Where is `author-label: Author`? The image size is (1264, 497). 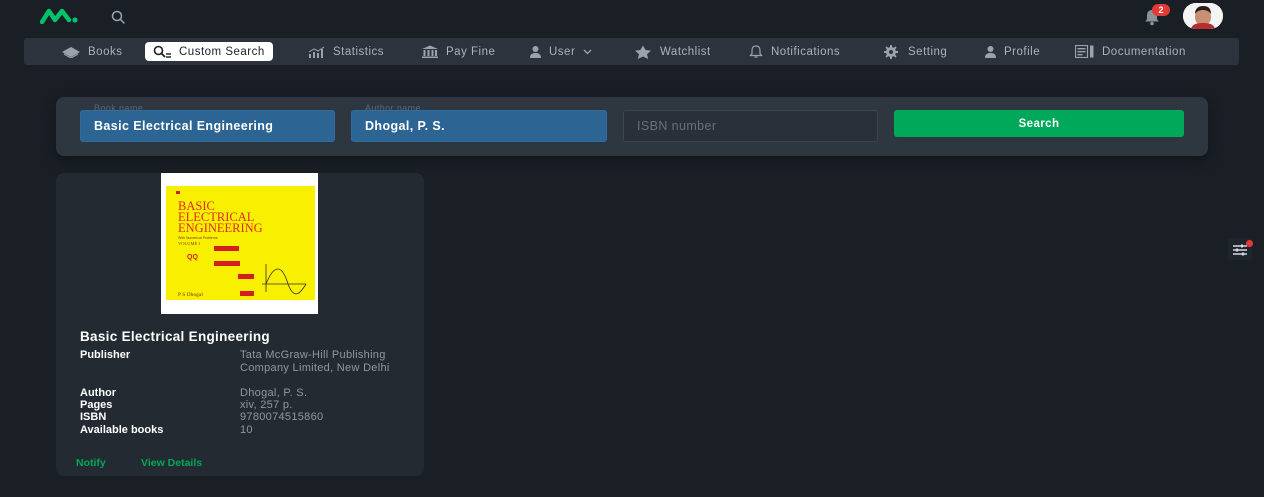 author-label: Author is located at coordinates (98, 393).